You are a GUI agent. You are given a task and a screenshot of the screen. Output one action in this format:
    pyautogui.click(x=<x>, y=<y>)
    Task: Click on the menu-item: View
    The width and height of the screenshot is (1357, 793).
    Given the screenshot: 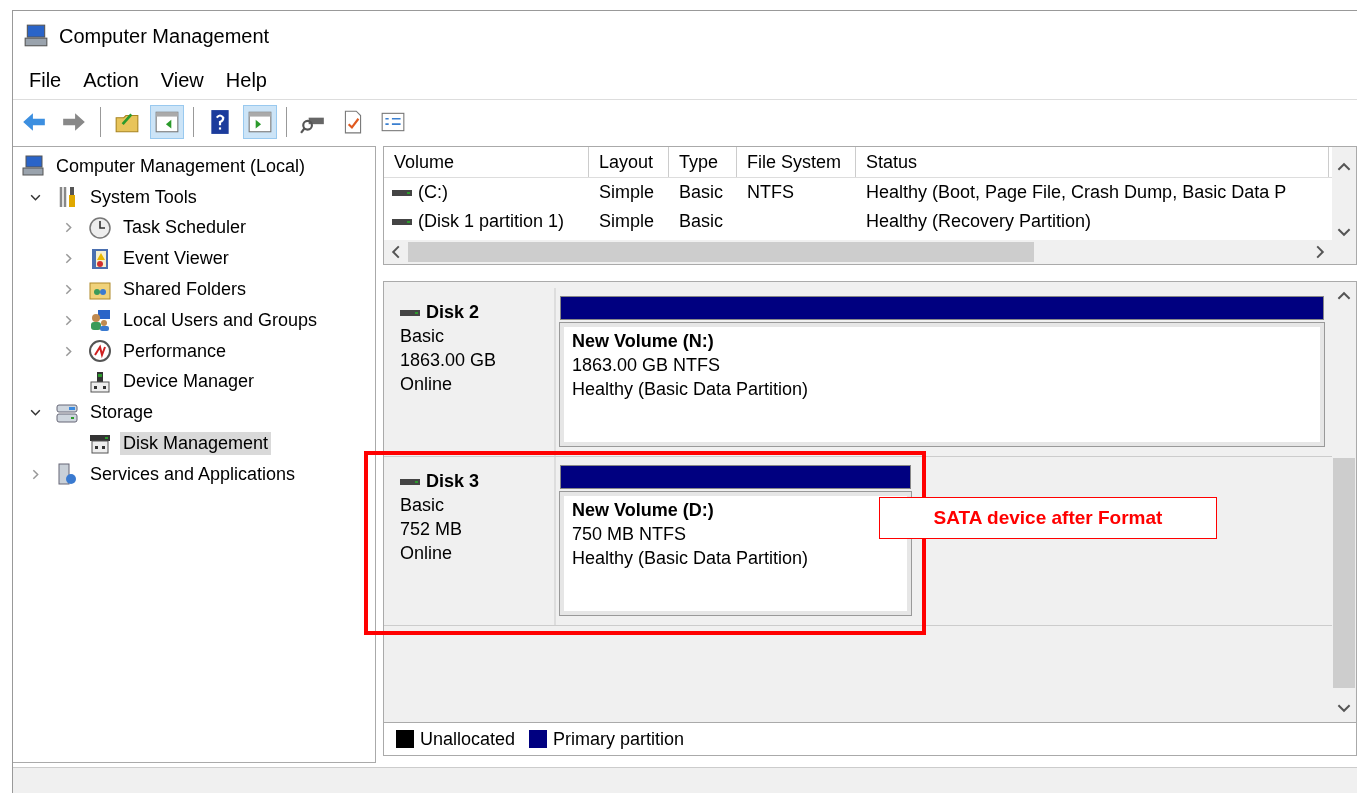 What is the action you would take?
    pyautogui.click(x=182, y=80)
    